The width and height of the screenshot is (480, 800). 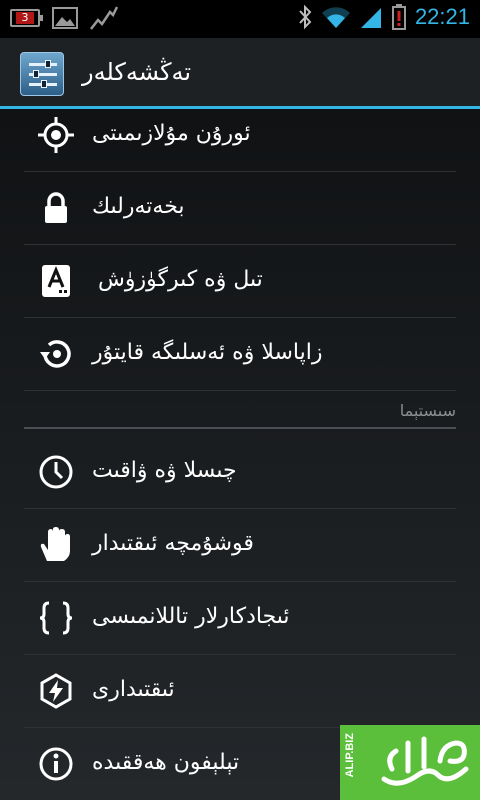 I want to click on setting-item-language: تىل ۋە كىرگۈزۈش, so click(x=240, y=281).